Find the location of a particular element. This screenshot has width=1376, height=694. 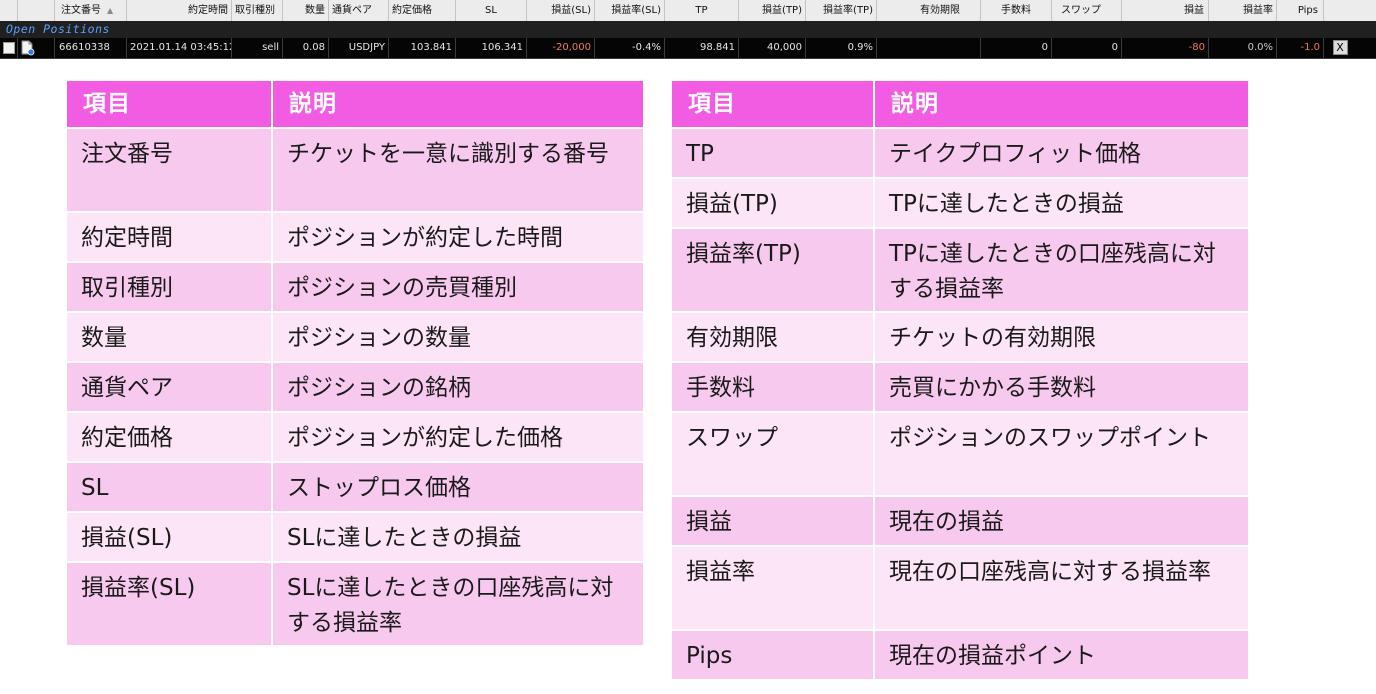

row-time: 2021.01.14 03:45:12 is located at coordinates (179, 48).